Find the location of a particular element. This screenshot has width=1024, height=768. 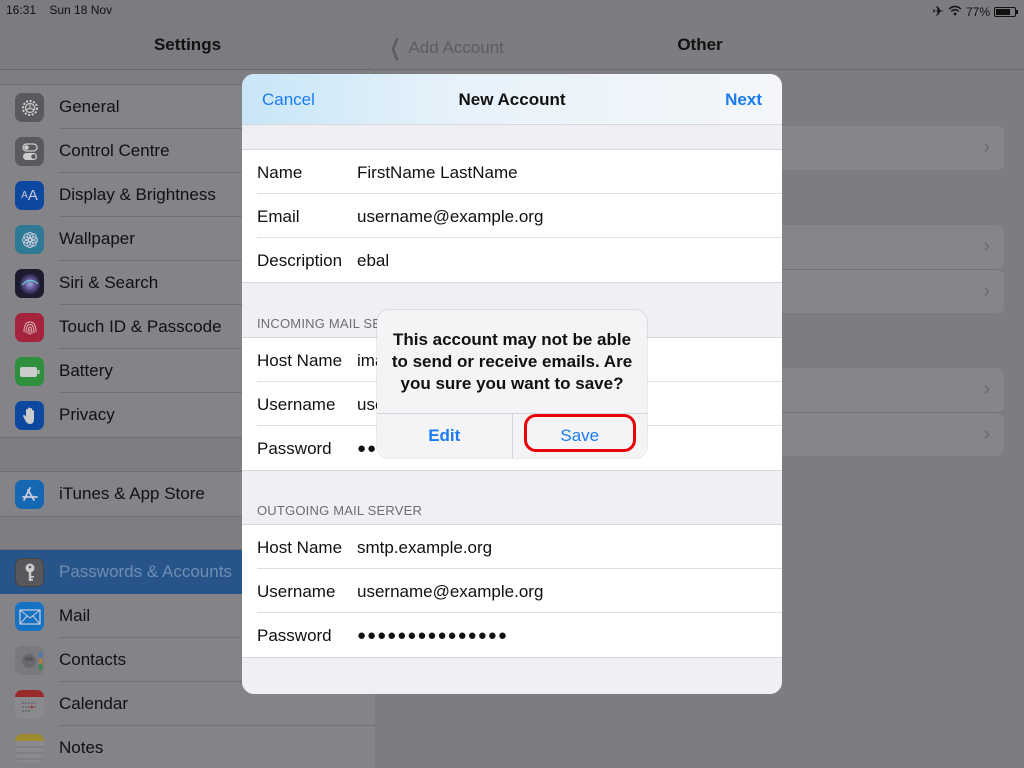

sidebar-item-label: Notes is located at coordinates (81, 747).